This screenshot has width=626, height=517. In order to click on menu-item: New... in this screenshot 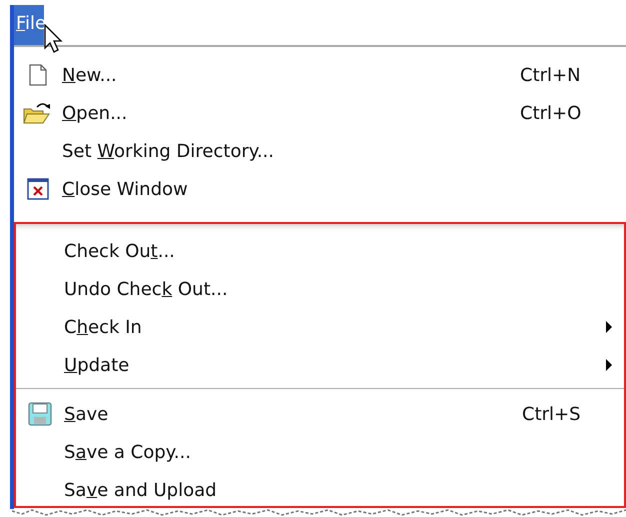, I will do `click(89, 75)`.